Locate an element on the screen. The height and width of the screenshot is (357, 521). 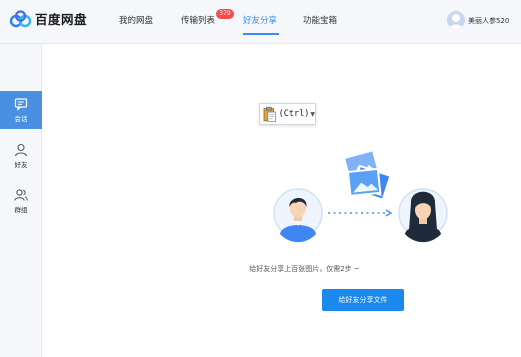
clipboard-icon is located at coordinates (270, 114).